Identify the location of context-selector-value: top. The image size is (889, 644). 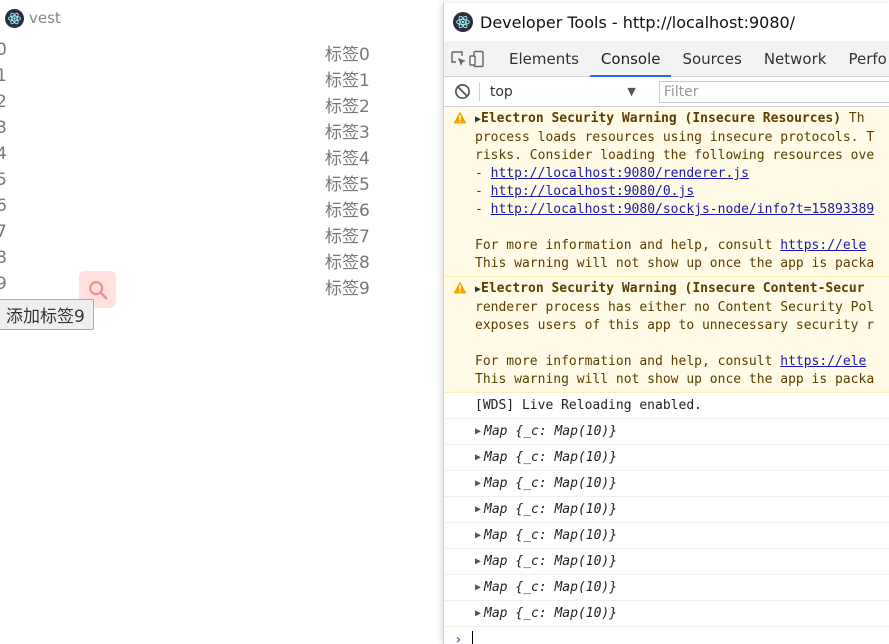
(501, 91).